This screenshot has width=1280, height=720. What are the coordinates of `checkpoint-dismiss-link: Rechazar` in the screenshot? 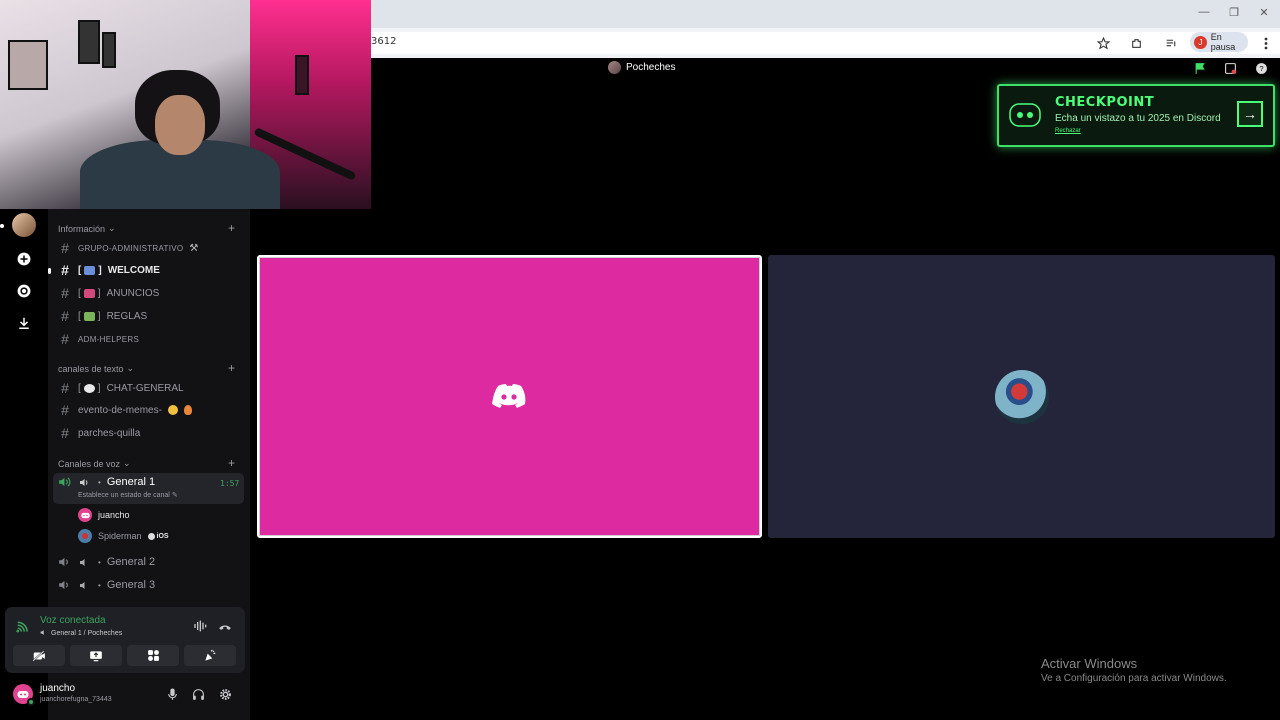 It's located at (1068, 131).